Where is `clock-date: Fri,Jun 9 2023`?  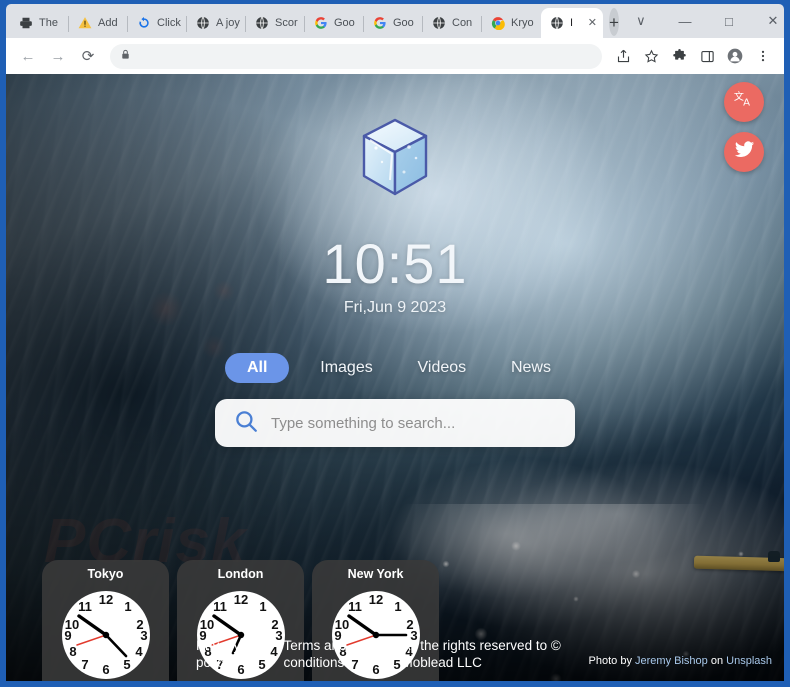 clock-date: Fri,Jun 9 2023 is located at coordinates (395, 307).